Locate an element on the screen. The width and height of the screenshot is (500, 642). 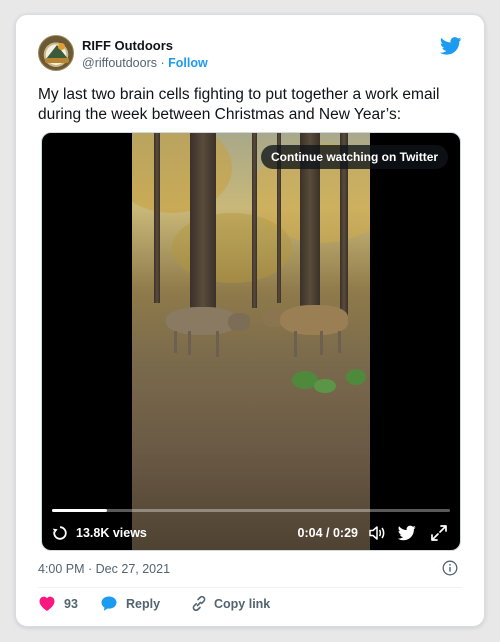
volume-icon is located at coordinates (377, 533).